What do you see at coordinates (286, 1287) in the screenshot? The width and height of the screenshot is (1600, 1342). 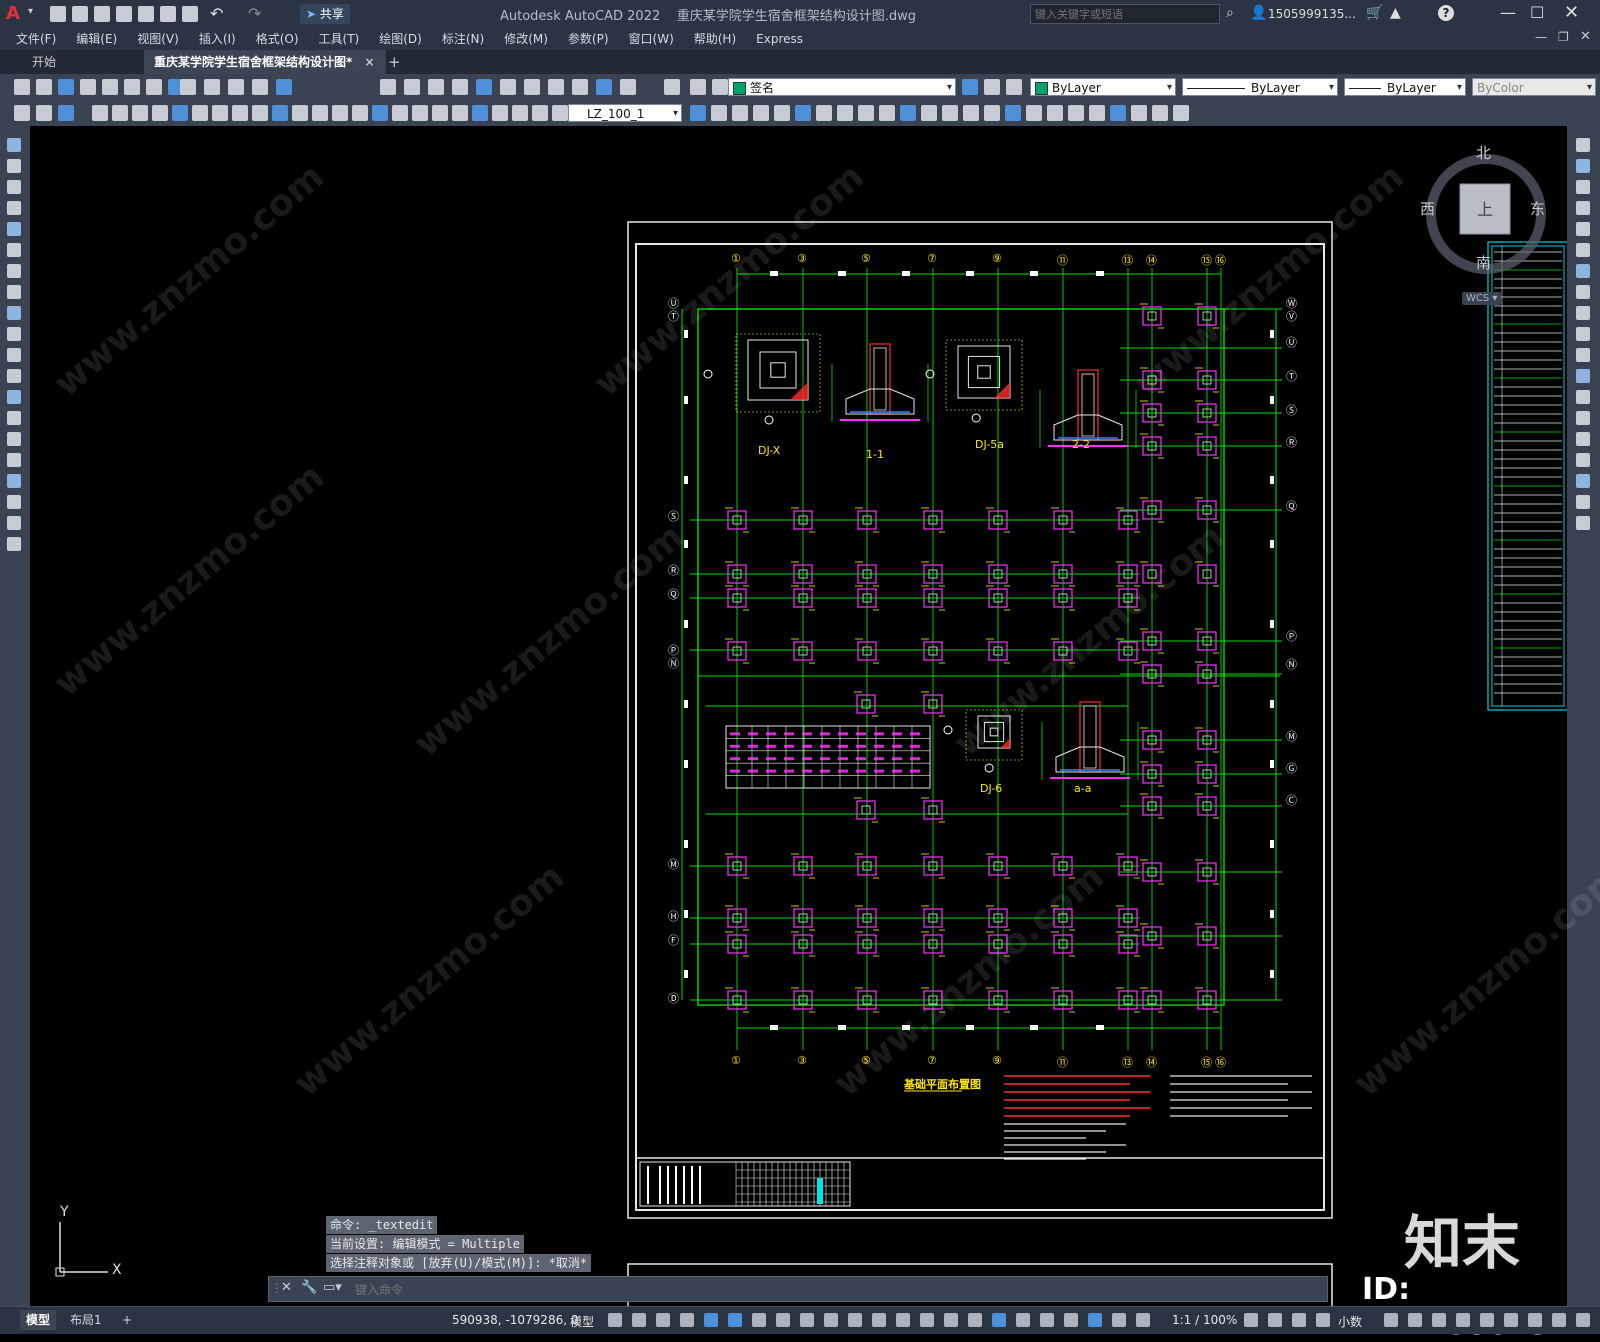 I see `command-close-icon: ✕` at bounding box center [286, 1287].